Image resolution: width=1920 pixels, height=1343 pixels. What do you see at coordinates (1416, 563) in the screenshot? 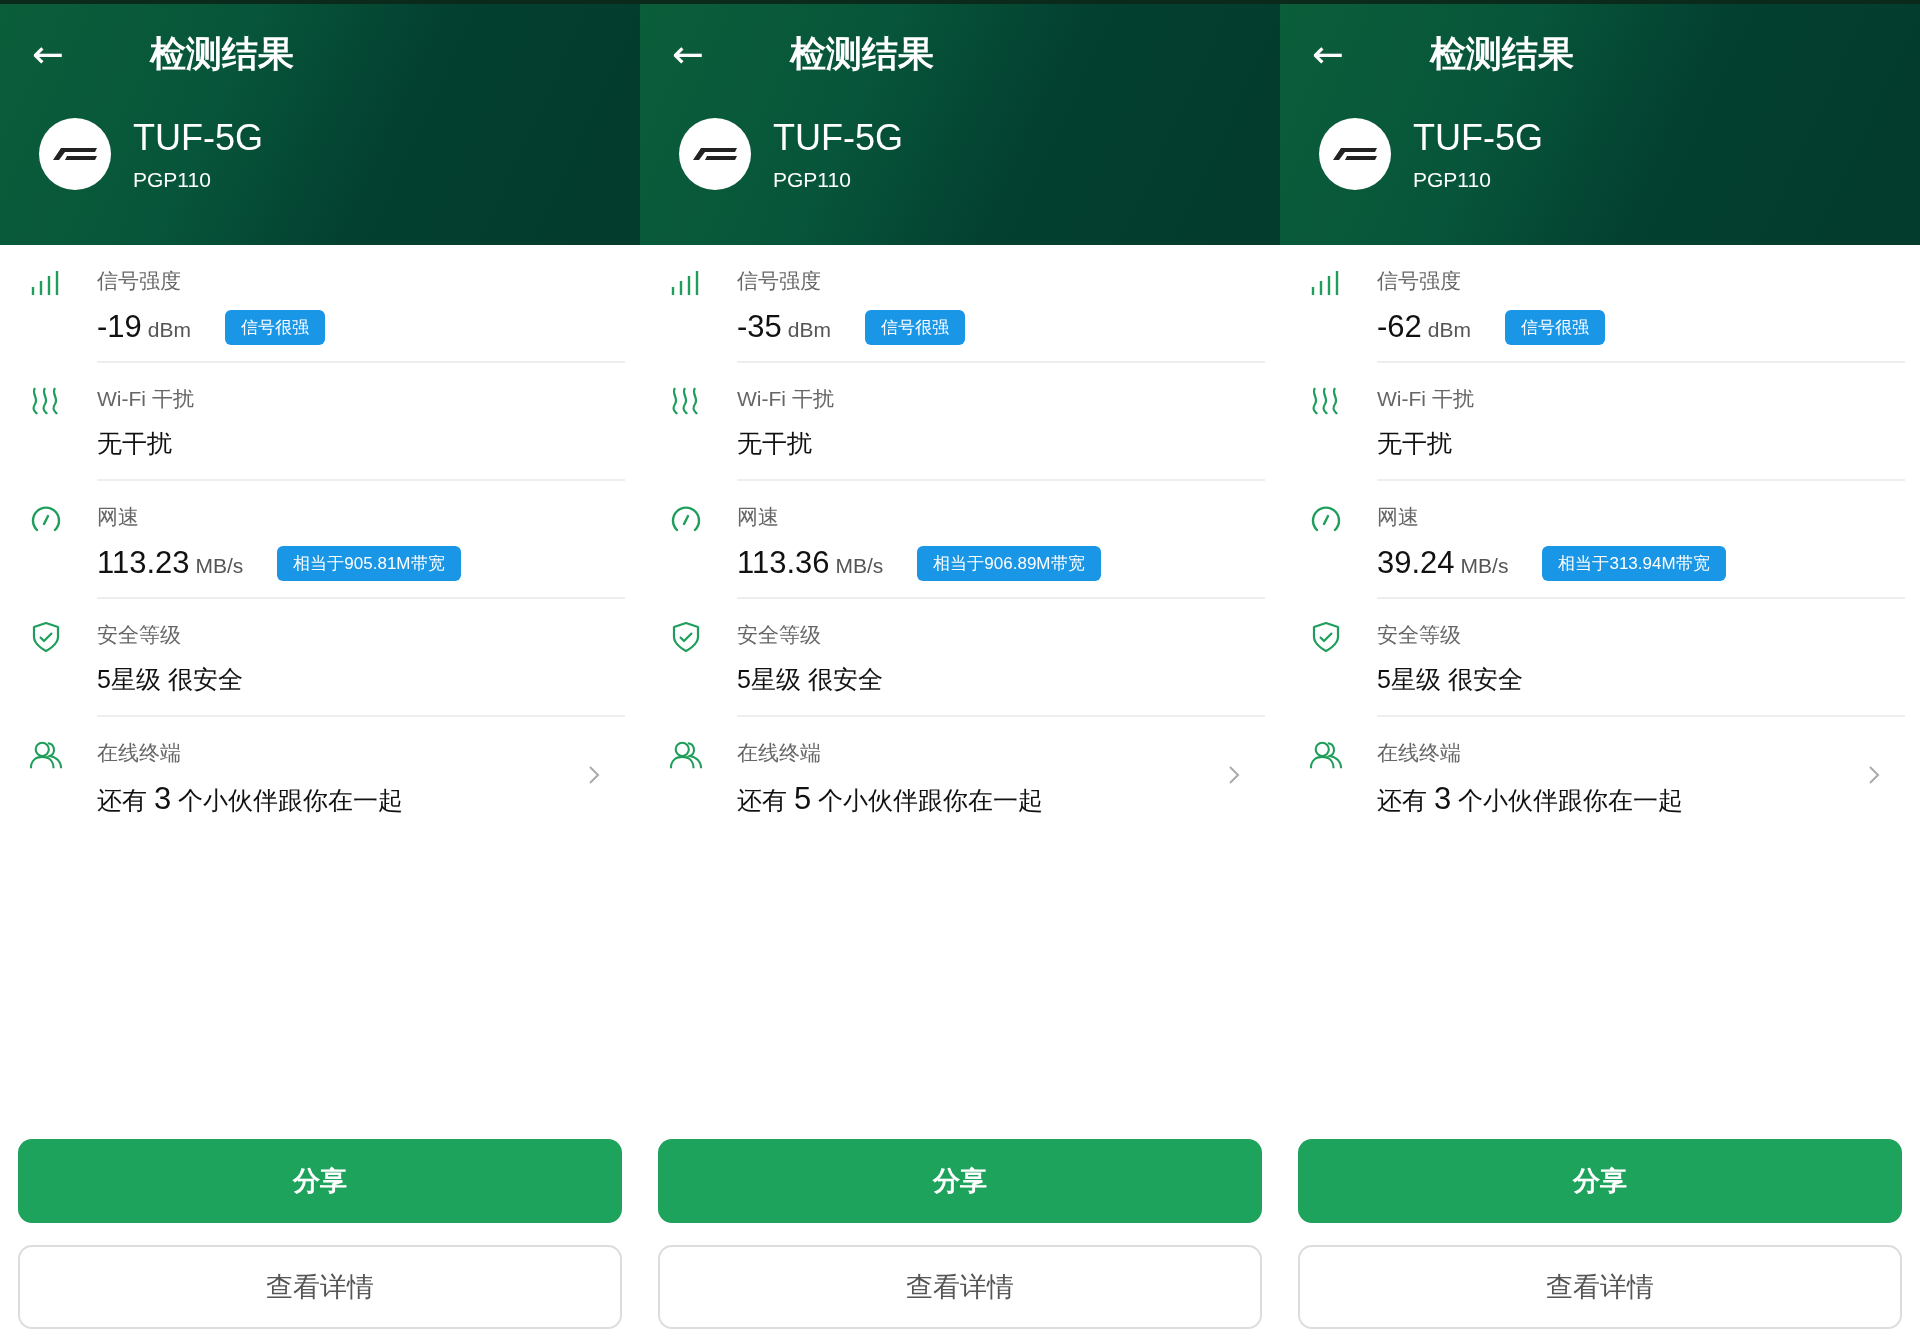
I see `metric-value: 39.24` at bounding box center [1416, 563].